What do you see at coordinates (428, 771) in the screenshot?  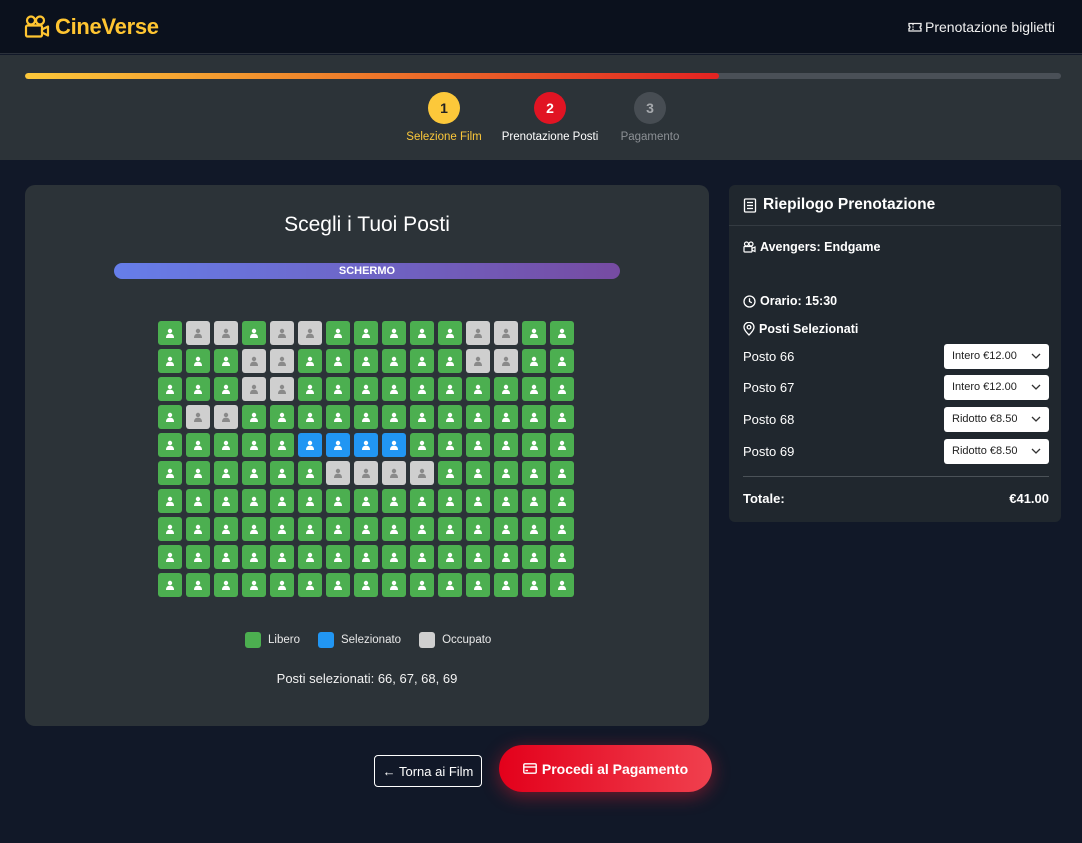 I see `back-to-films-button: ← Torna ai Film` at bounding box center [428, 771].